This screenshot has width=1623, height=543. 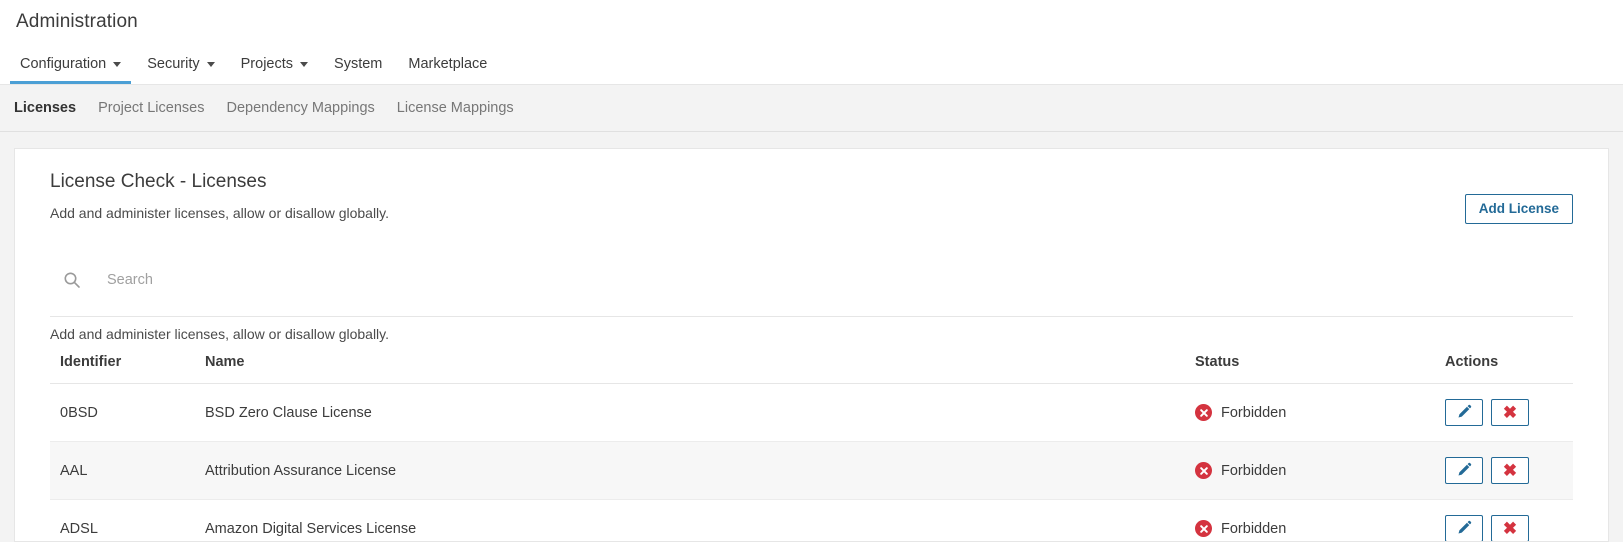 I want to click on search-input, so click(x=287, y=280).